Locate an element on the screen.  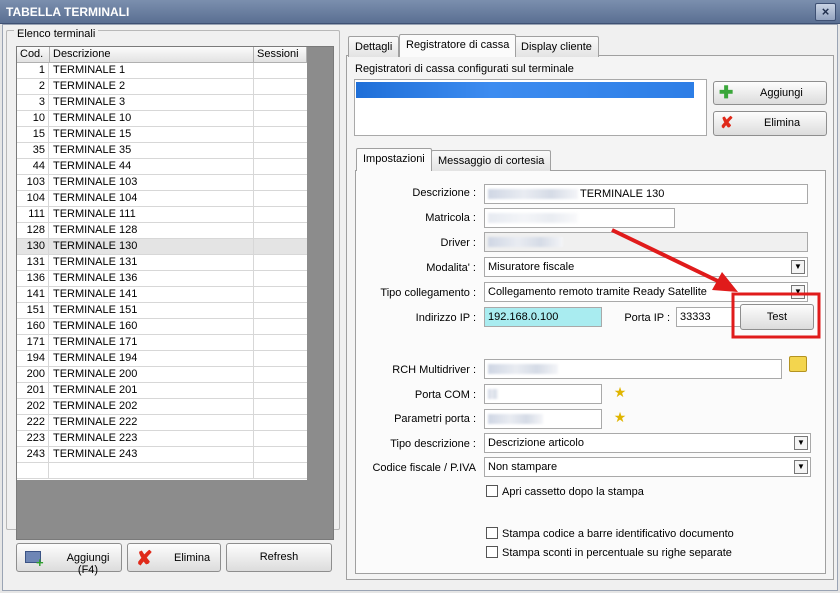
row-cod: 141 is located at coordinates (33, 295).